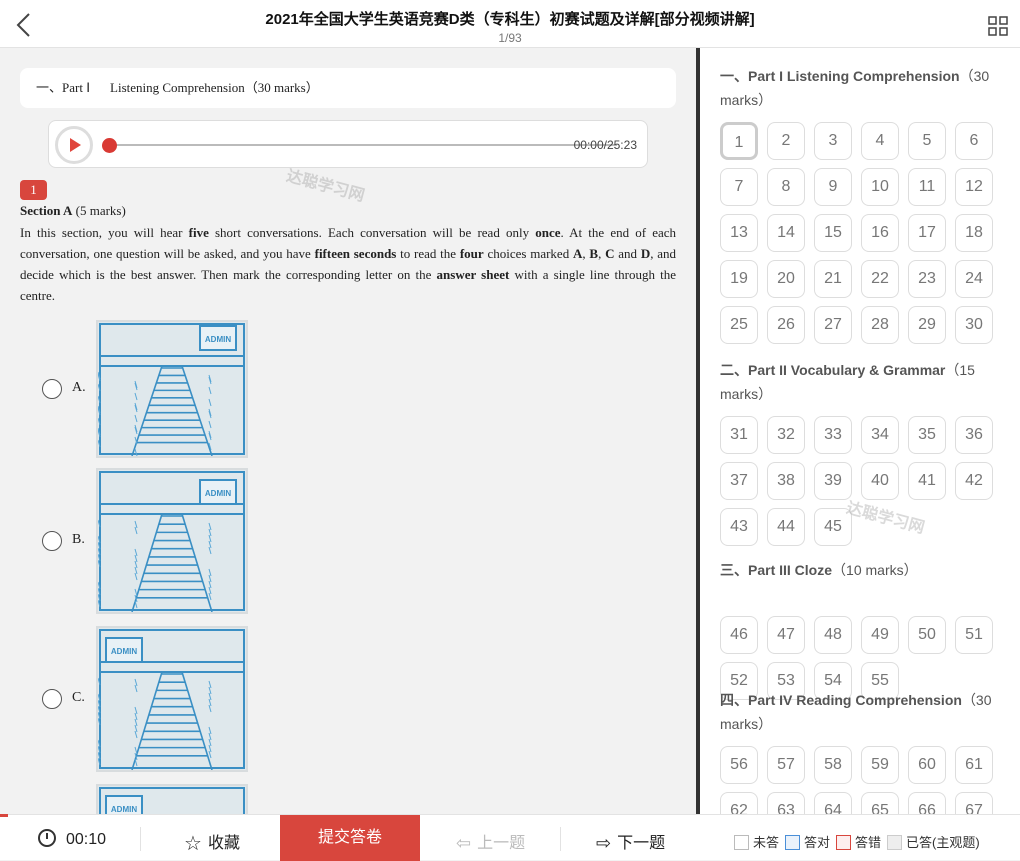 This screenshot has height=861, width=1020. I want to click on question-number-button: 49, so click(880, 635).